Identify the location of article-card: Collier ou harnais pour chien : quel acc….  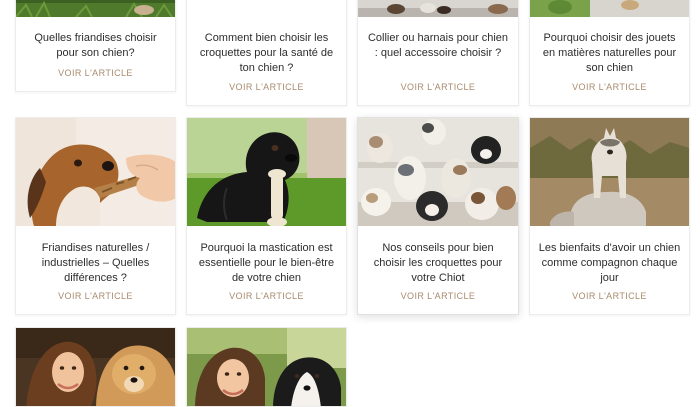
(438, 53).